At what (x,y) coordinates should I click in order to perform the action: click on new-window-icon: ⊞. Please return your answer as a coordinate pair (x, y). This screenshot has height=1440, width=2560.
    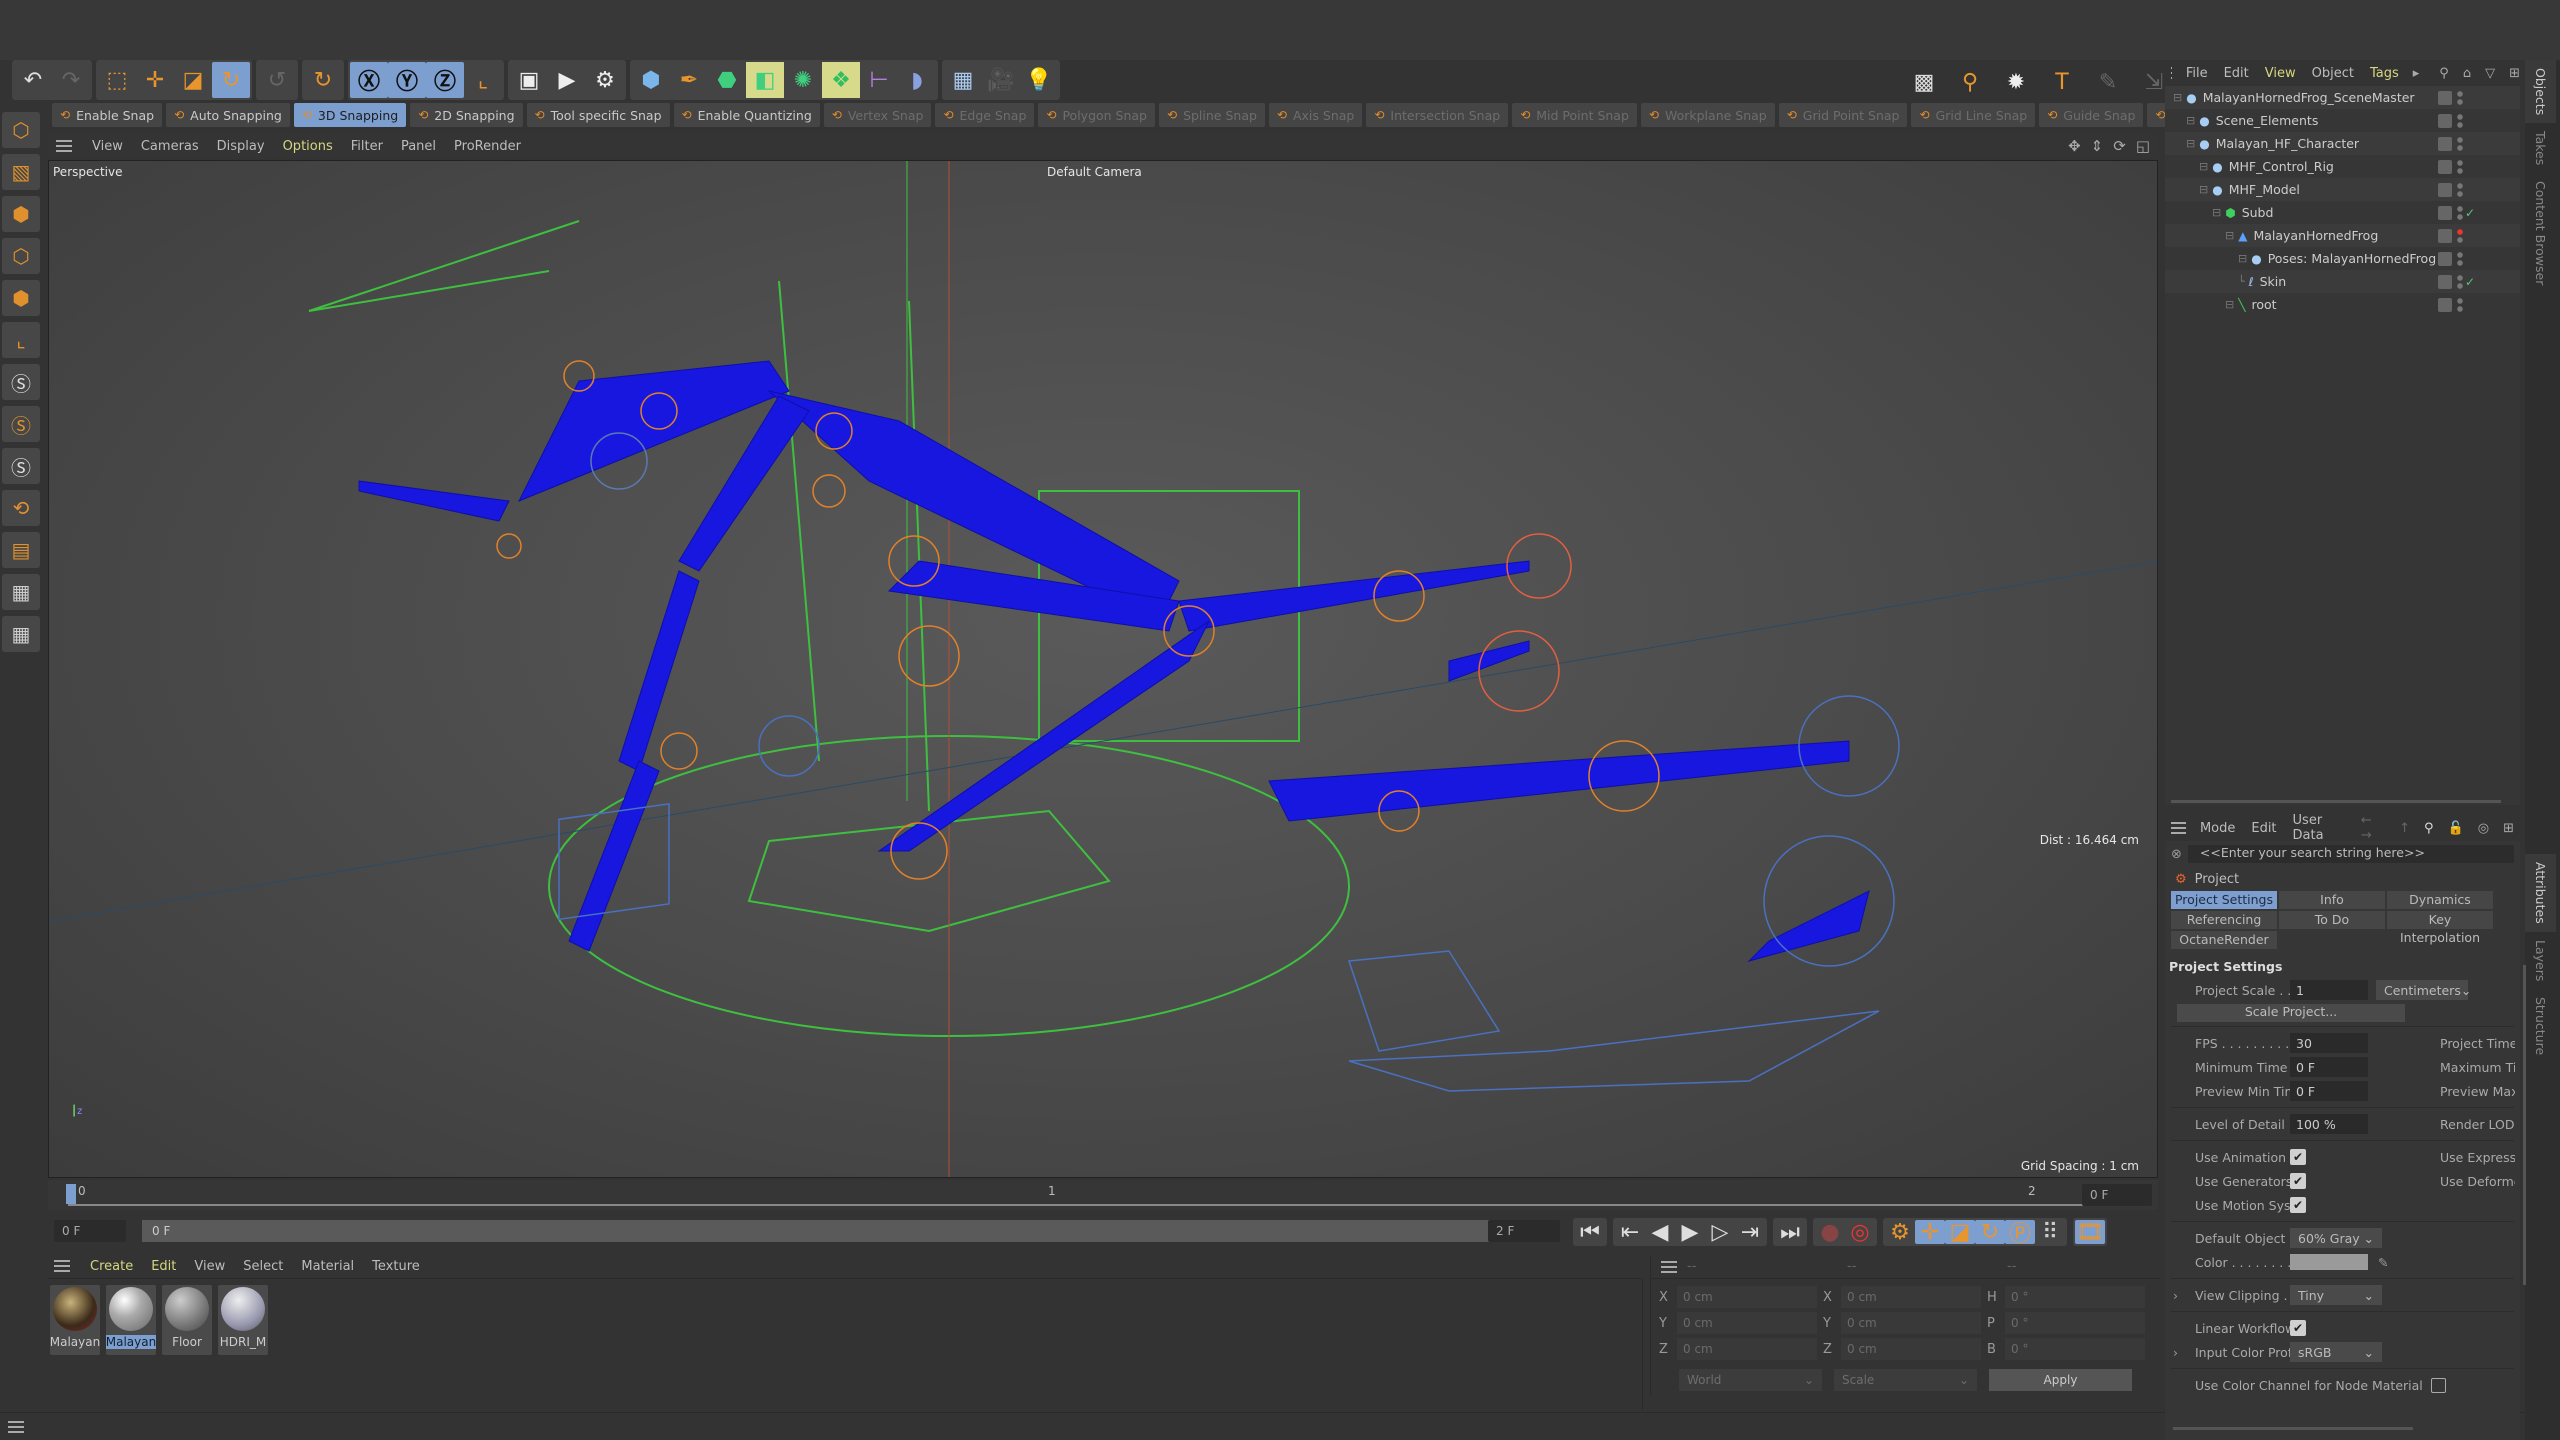
    Looking at the image, I should click on (2514, 73).